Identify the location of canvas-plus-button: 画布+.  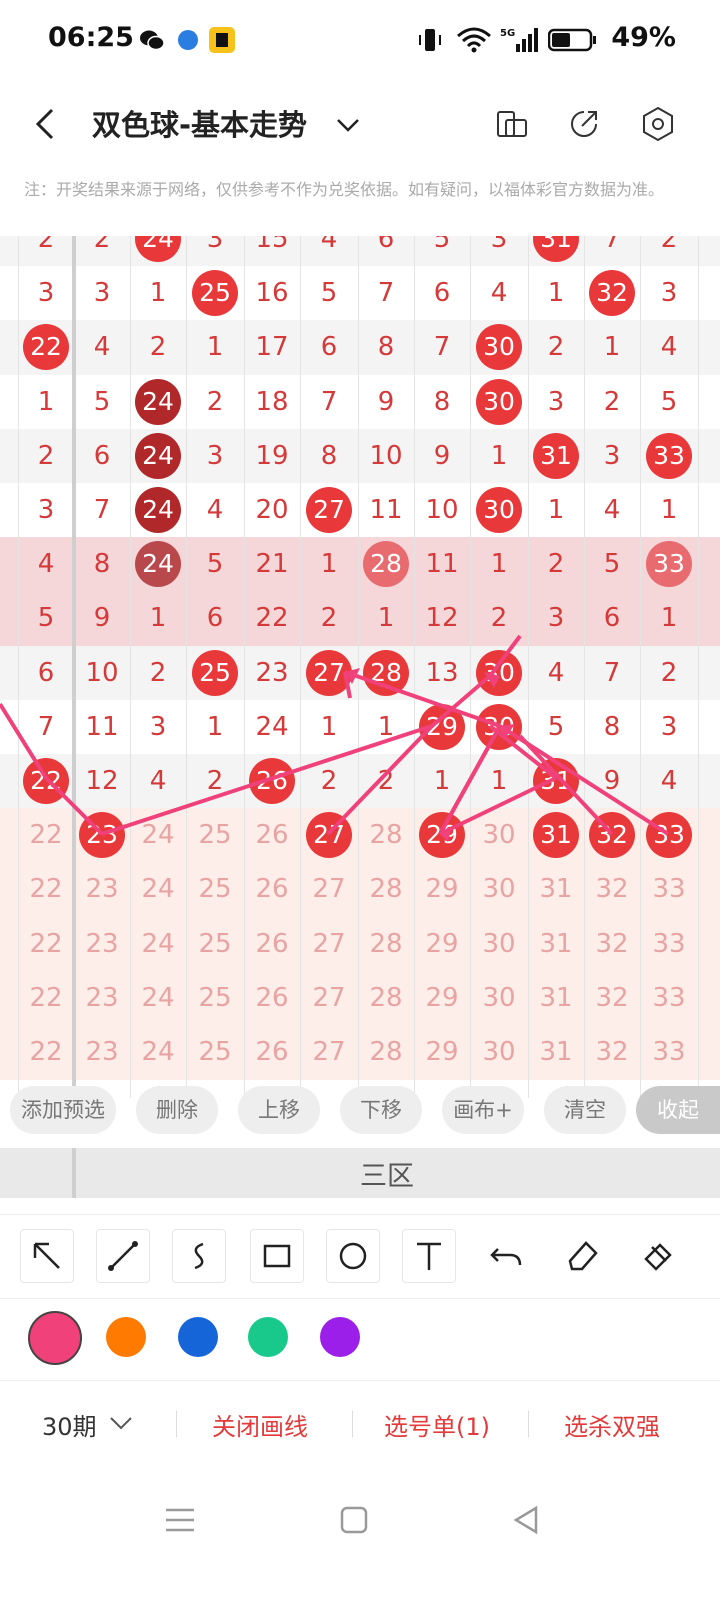
(483, 1110).